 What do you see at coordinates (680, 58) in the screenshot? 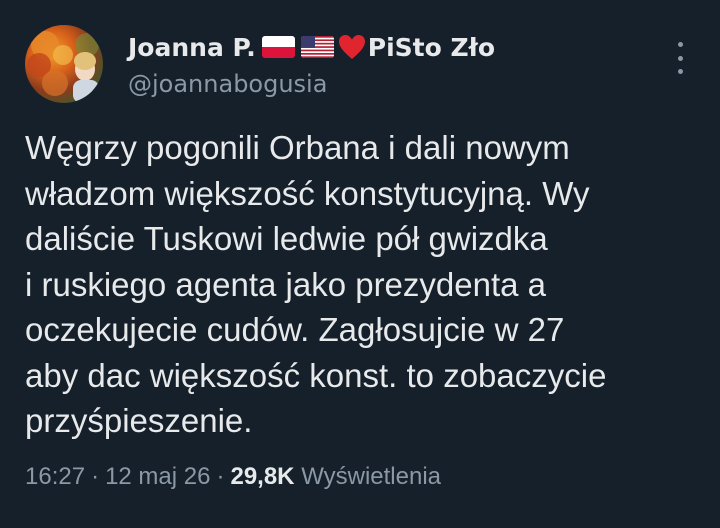
I see `more-options-icon` at bounding box center [680, 58].